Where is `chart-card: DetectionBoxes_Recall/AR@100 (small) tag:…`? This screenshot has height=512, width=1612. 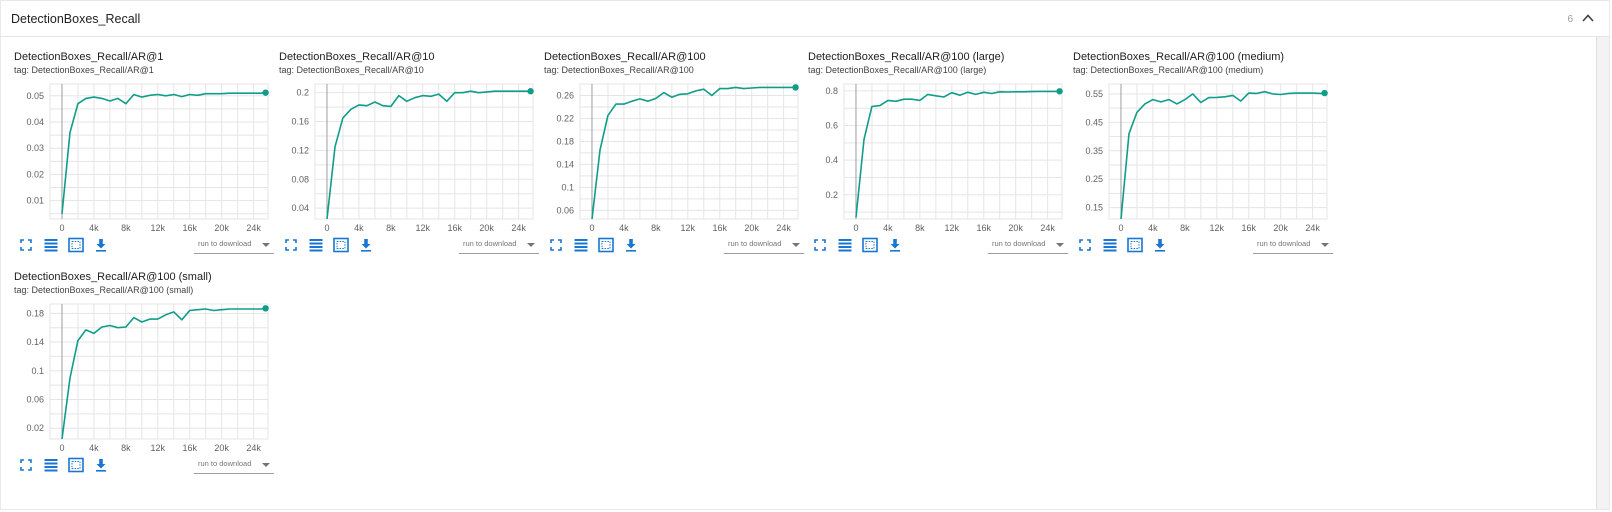 chart-card: DetectionBoxes_Recall/AR@100 (small) tag:… is located at coordinates (145, 377).